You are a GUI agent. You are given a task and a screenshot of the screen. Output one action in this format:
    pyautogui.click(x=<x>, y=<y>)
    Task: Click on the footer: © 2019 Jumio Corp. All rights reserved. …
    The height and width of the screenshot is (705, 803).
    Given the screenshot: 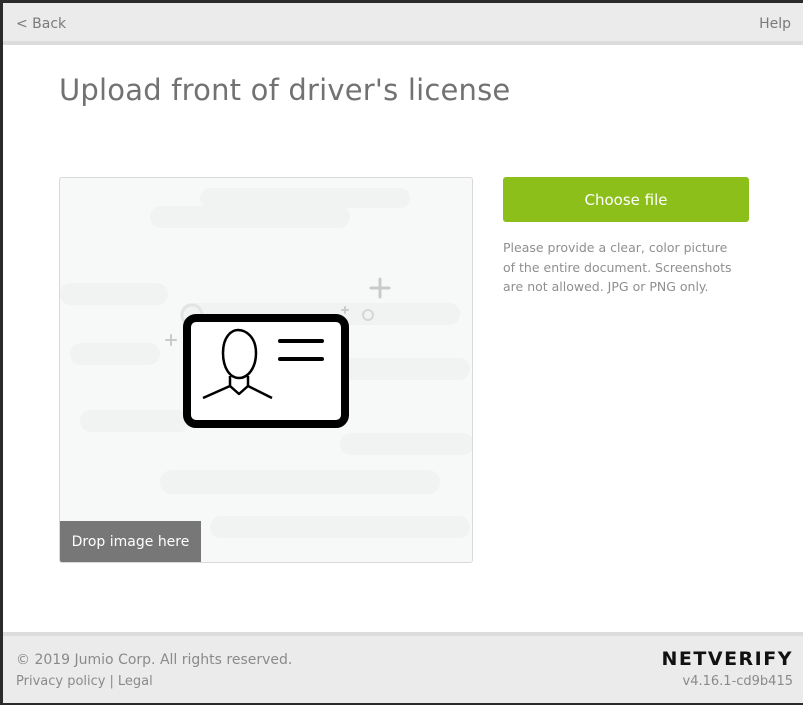 What is the action you would take?
    pyautogui.click(x=403, y=667)
    